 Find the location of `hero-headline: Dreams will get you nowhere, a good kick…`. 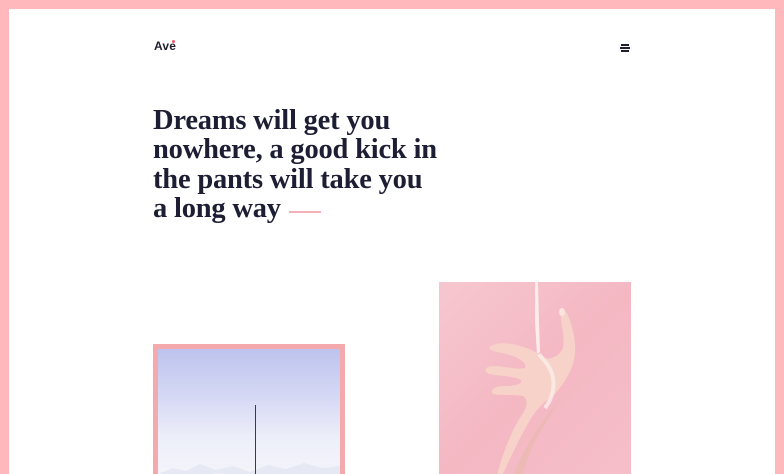

hero-headline: Dreams will get you nowhere, a good kick… is located at coordinates (313, 164).